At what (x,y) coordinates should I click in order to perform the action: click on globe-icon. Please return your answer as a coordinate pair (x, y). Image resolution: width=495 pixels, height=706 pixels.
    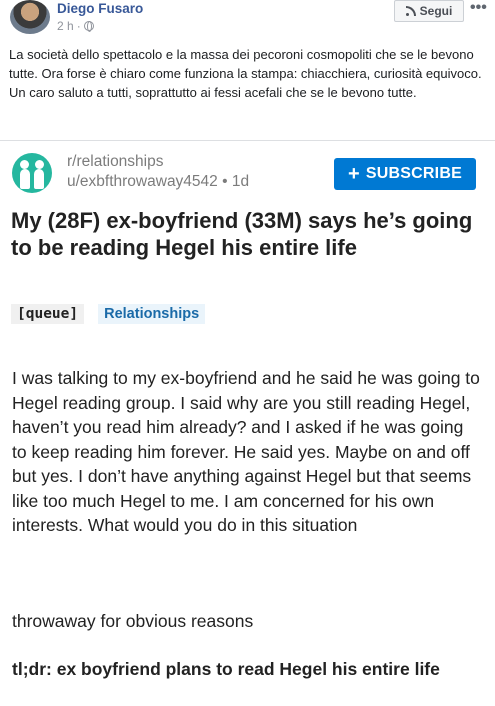
    Looking at the image, I should click on (88, 26).